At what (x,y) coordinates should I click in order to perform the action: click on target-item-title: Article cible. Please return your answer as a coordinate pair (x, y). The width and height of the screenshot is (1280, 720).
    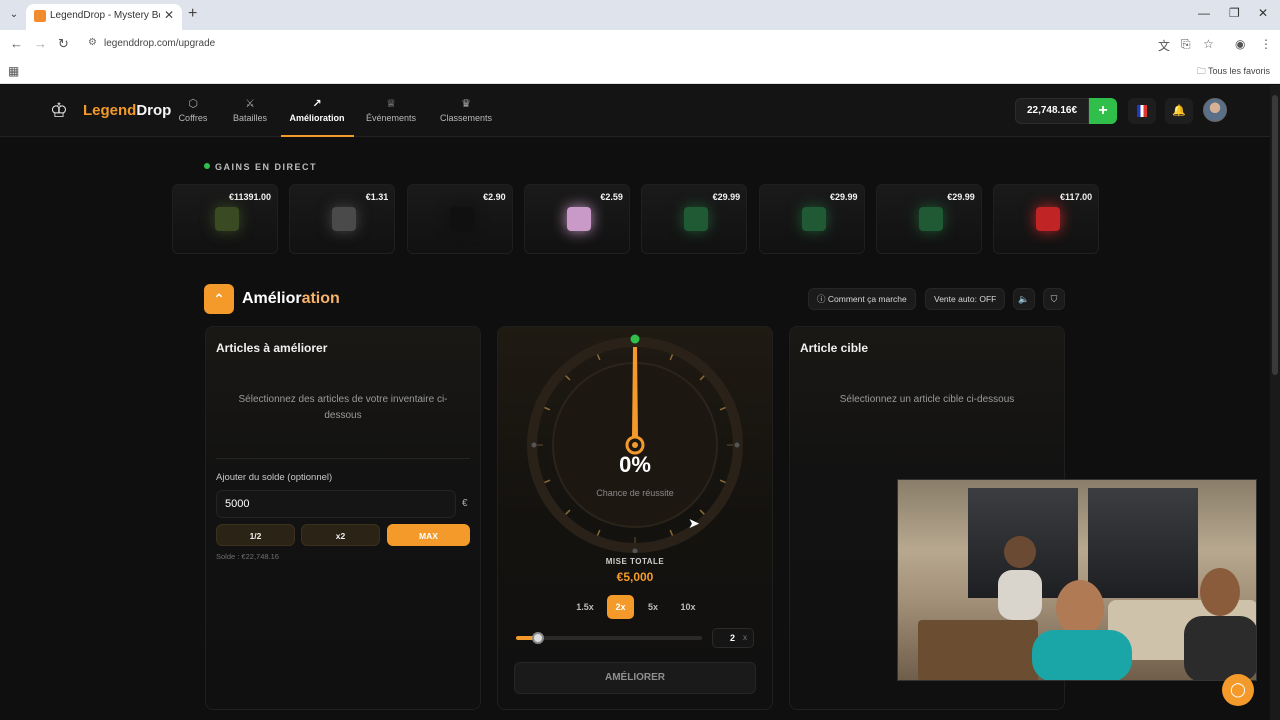
    Looking at the image, I should click on (834, 348).